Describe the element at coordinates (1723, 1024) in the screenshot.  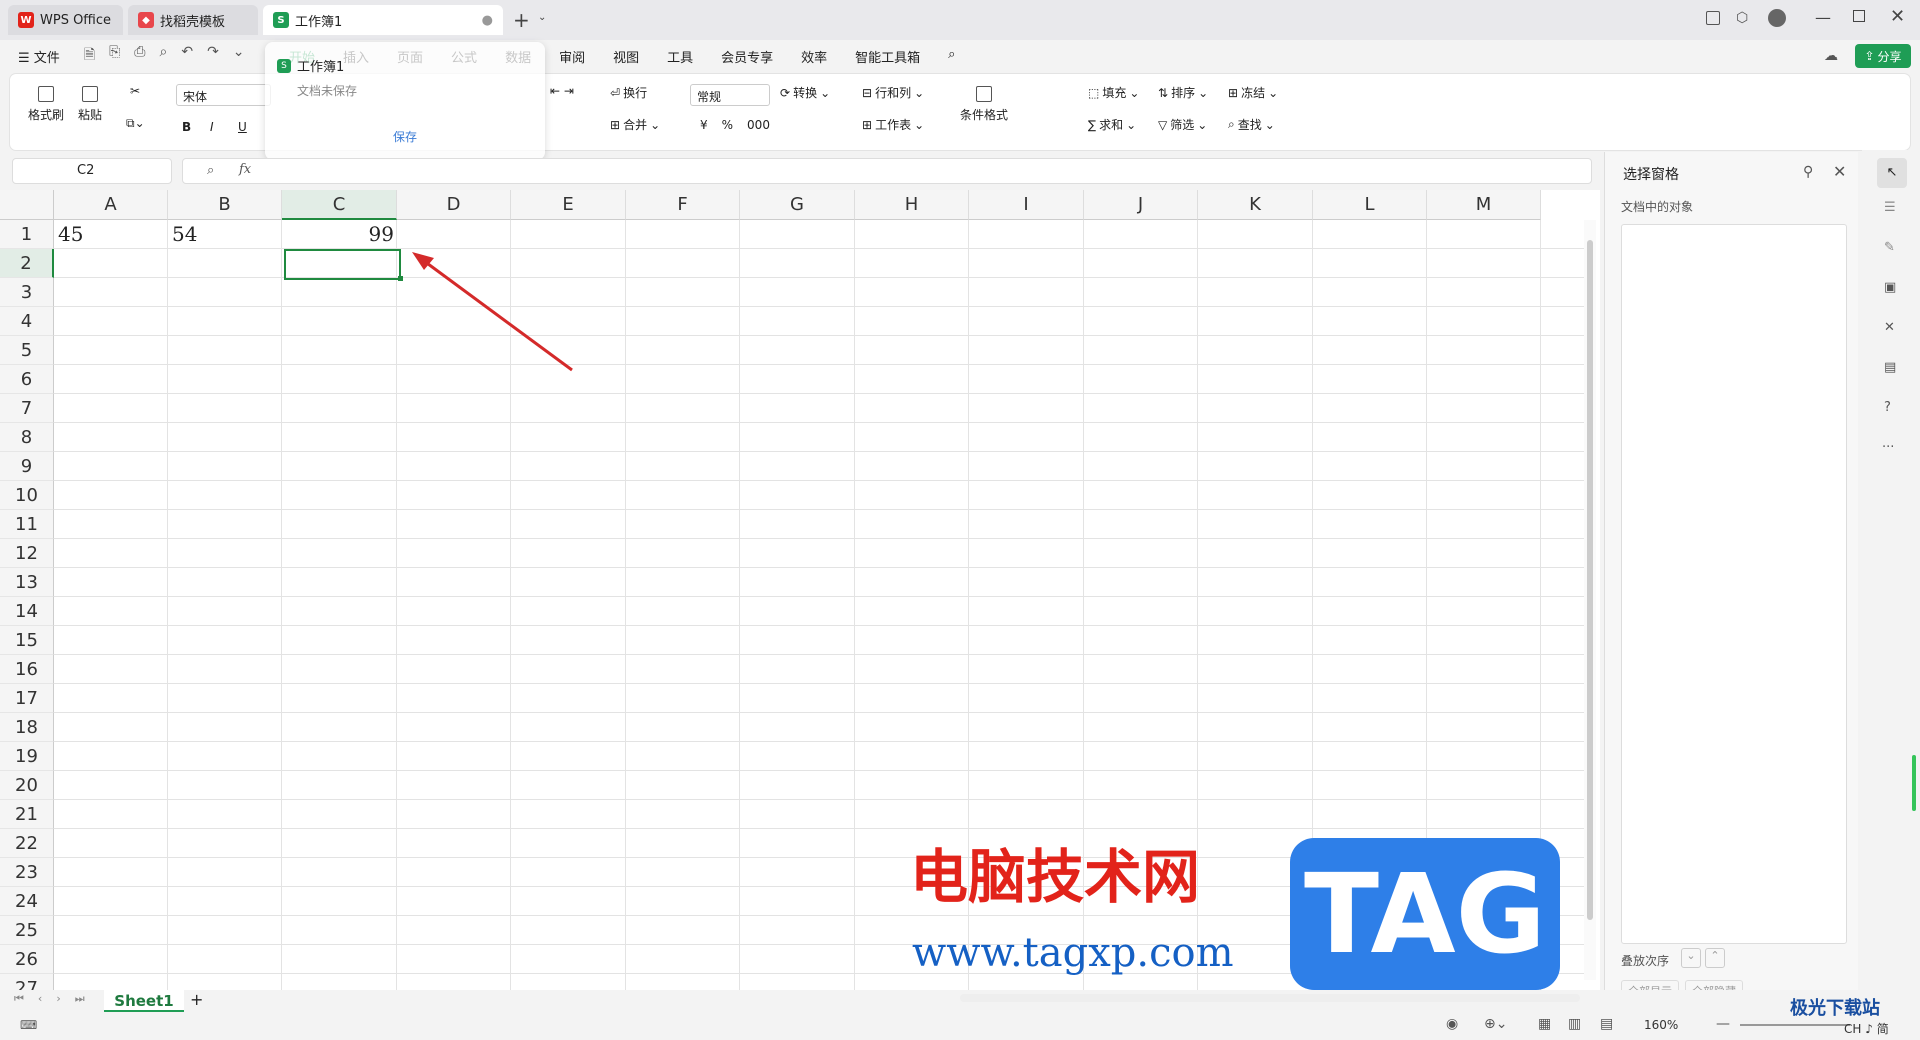
I see `zoom-out-icon: —` at that location.